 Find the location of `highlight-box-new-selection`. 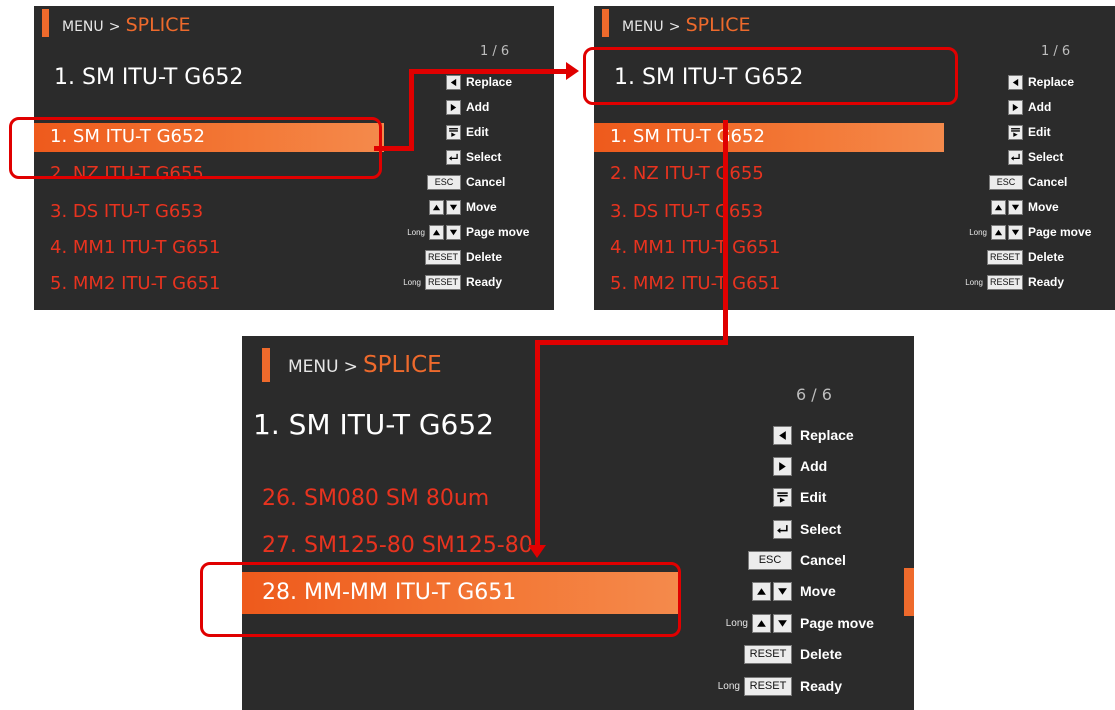

highlight-box-new-selection is located at coordinates (440, 599).